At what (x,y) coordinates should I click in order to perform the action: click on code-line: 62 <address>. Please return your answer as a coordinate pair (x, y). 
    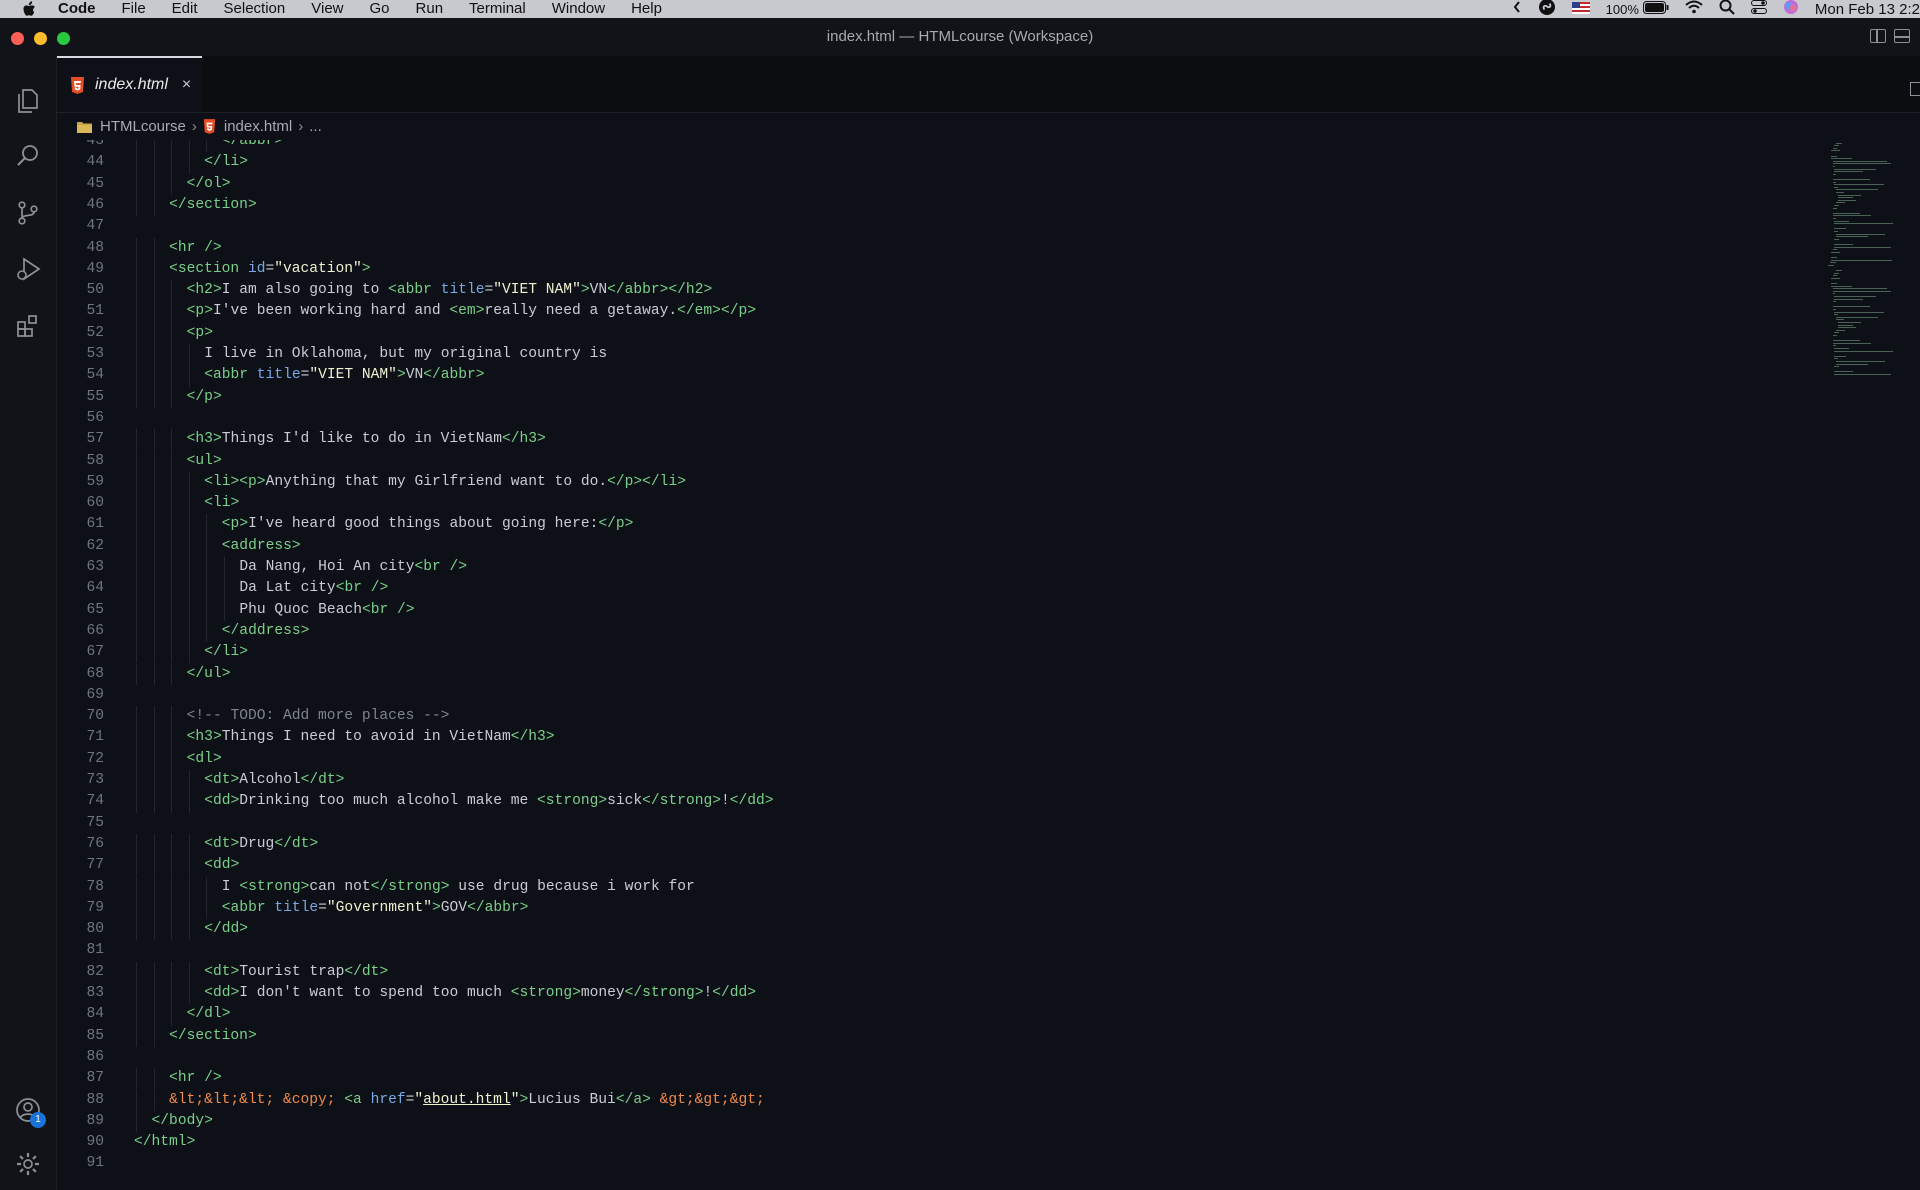
    Looking at the image, I should click on (907, 546).